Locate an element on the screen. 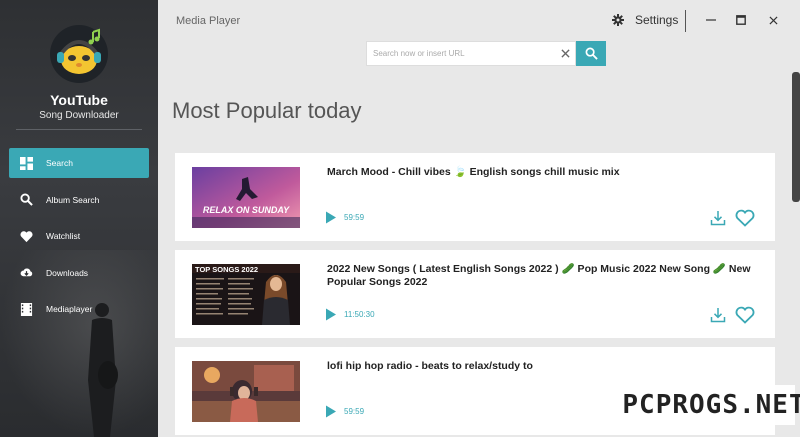  minimize-button is located at coordinates (711, 20).